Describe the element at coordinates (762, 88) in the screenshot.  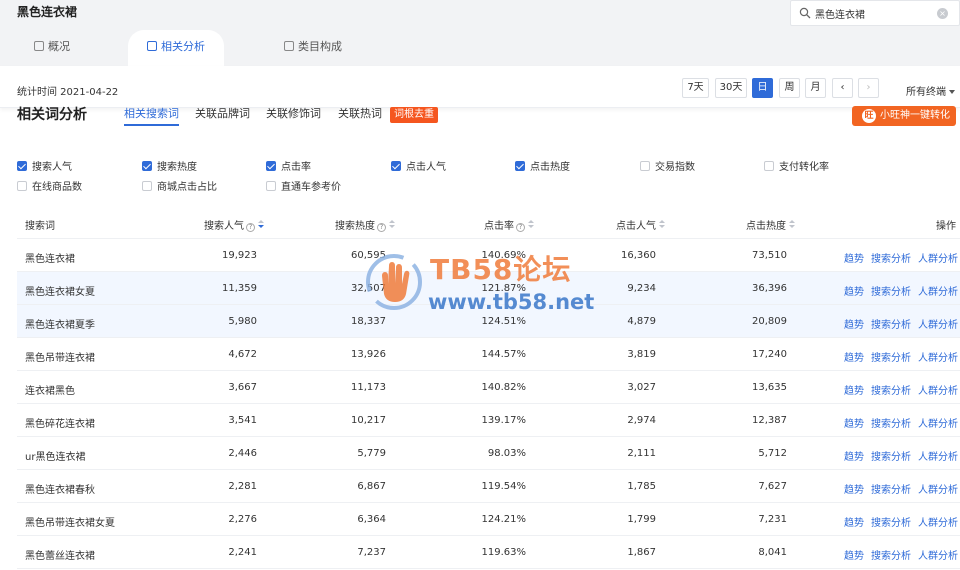
I see `range-day-button: 日` at that location.